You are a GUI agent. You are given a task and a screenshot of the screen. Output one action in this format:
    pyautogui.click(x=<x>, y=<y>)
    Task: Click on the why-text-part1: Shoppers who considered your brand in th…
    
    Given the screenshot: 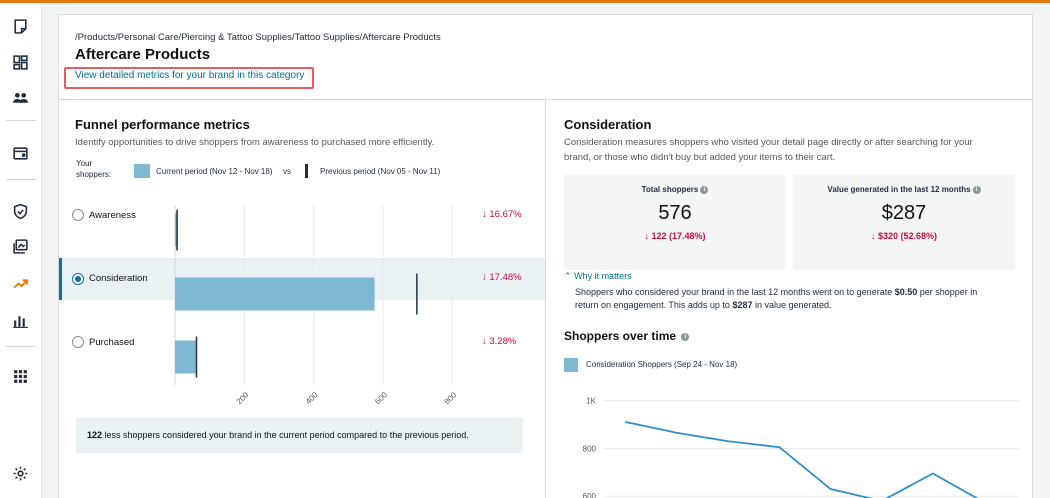 What is the action you would take?
    pyautogui.click(x=735, y=292)
    